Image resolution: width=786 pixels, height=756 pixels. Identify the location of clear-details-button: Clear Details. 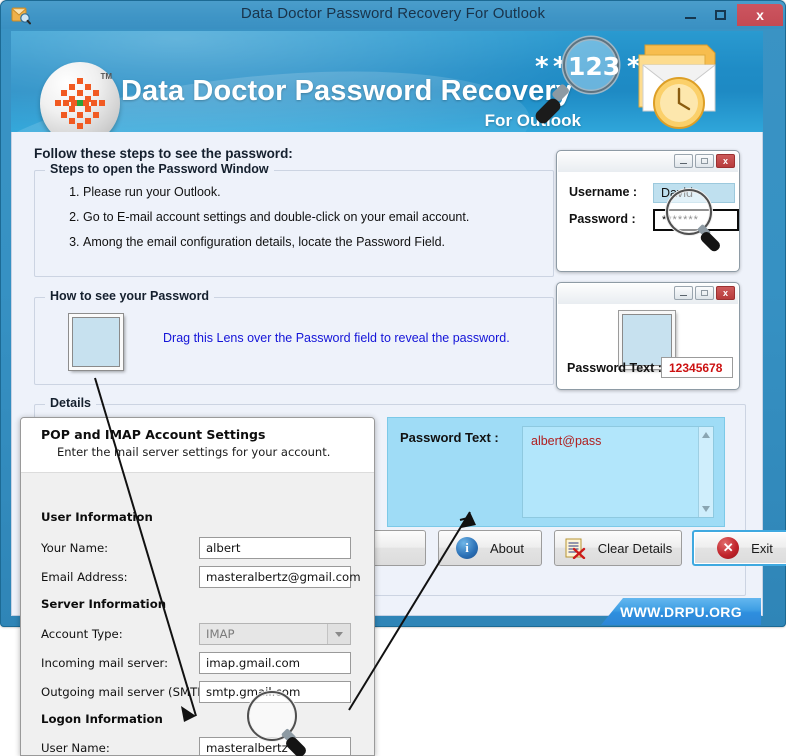
(618, 548).